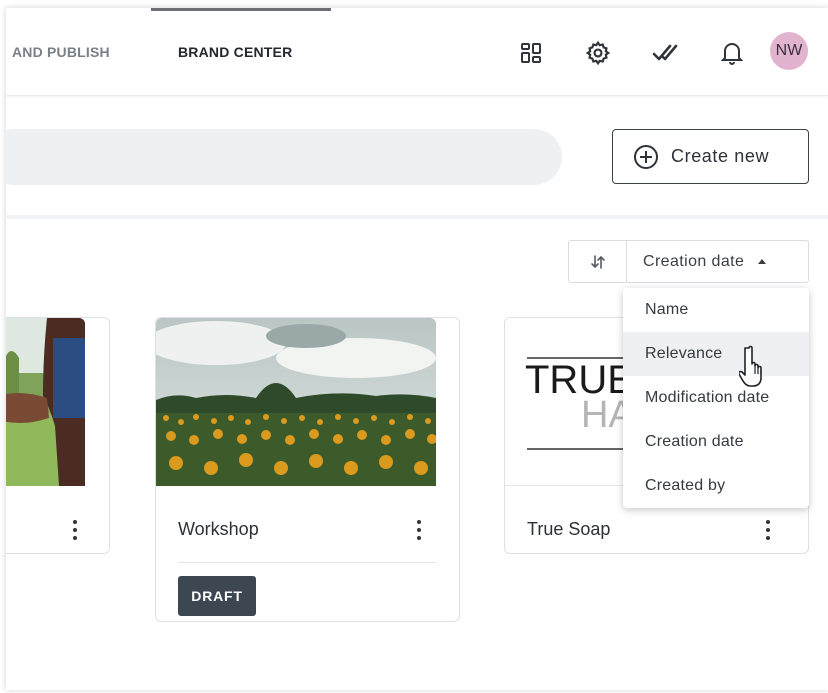 The width and height of the screenshot is (828, 693). What do you see at coordinates (732, 53) in the screenshot?
I see `bell-icon` at bounding box center [732, 53].